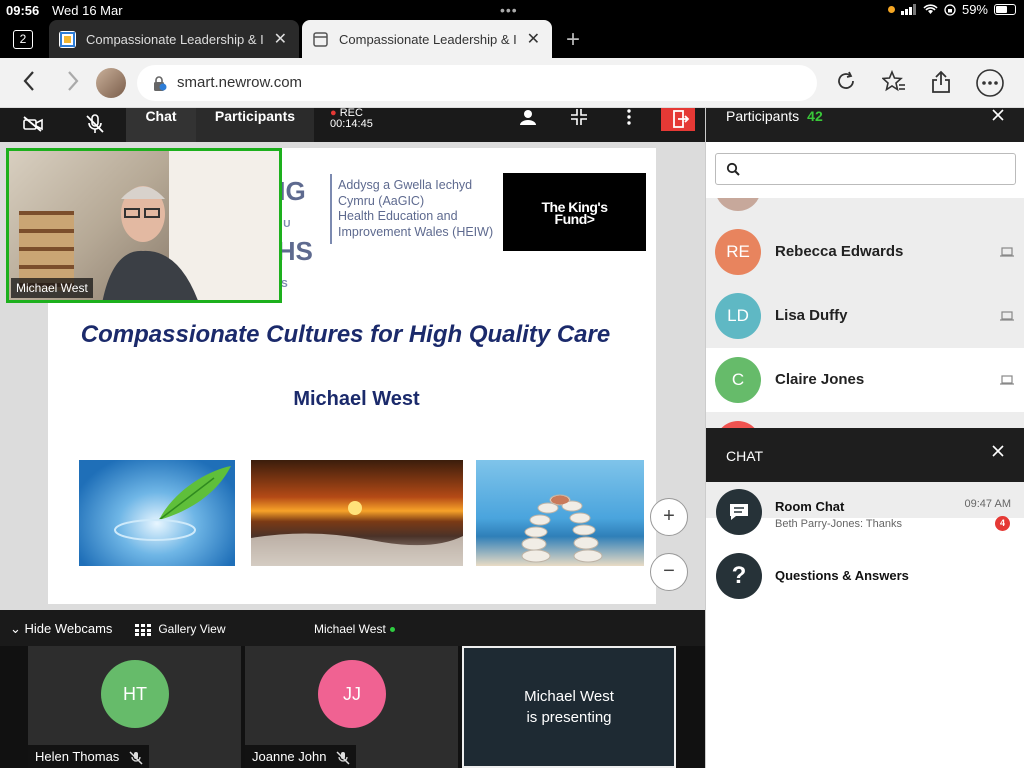 The image size is (1024, 768). I want to click on webcam-name: Helen Thomas, so click(77, 757).